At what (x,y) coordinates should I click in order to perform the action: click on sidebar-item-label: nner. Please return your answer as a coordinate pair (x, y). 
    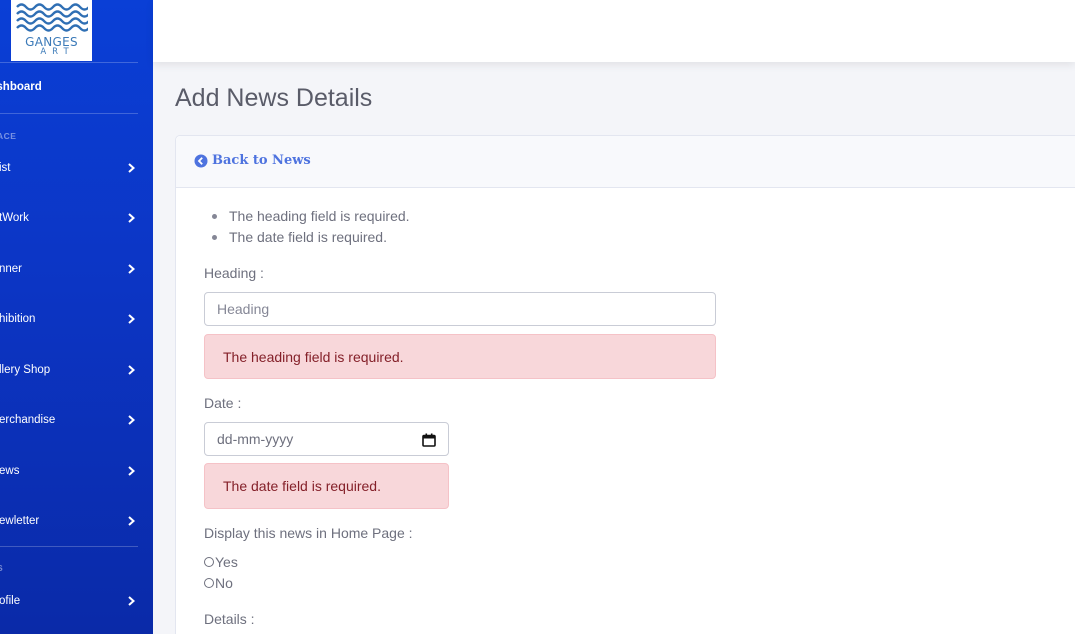
    Looking at the image, I should click on (11, 269).